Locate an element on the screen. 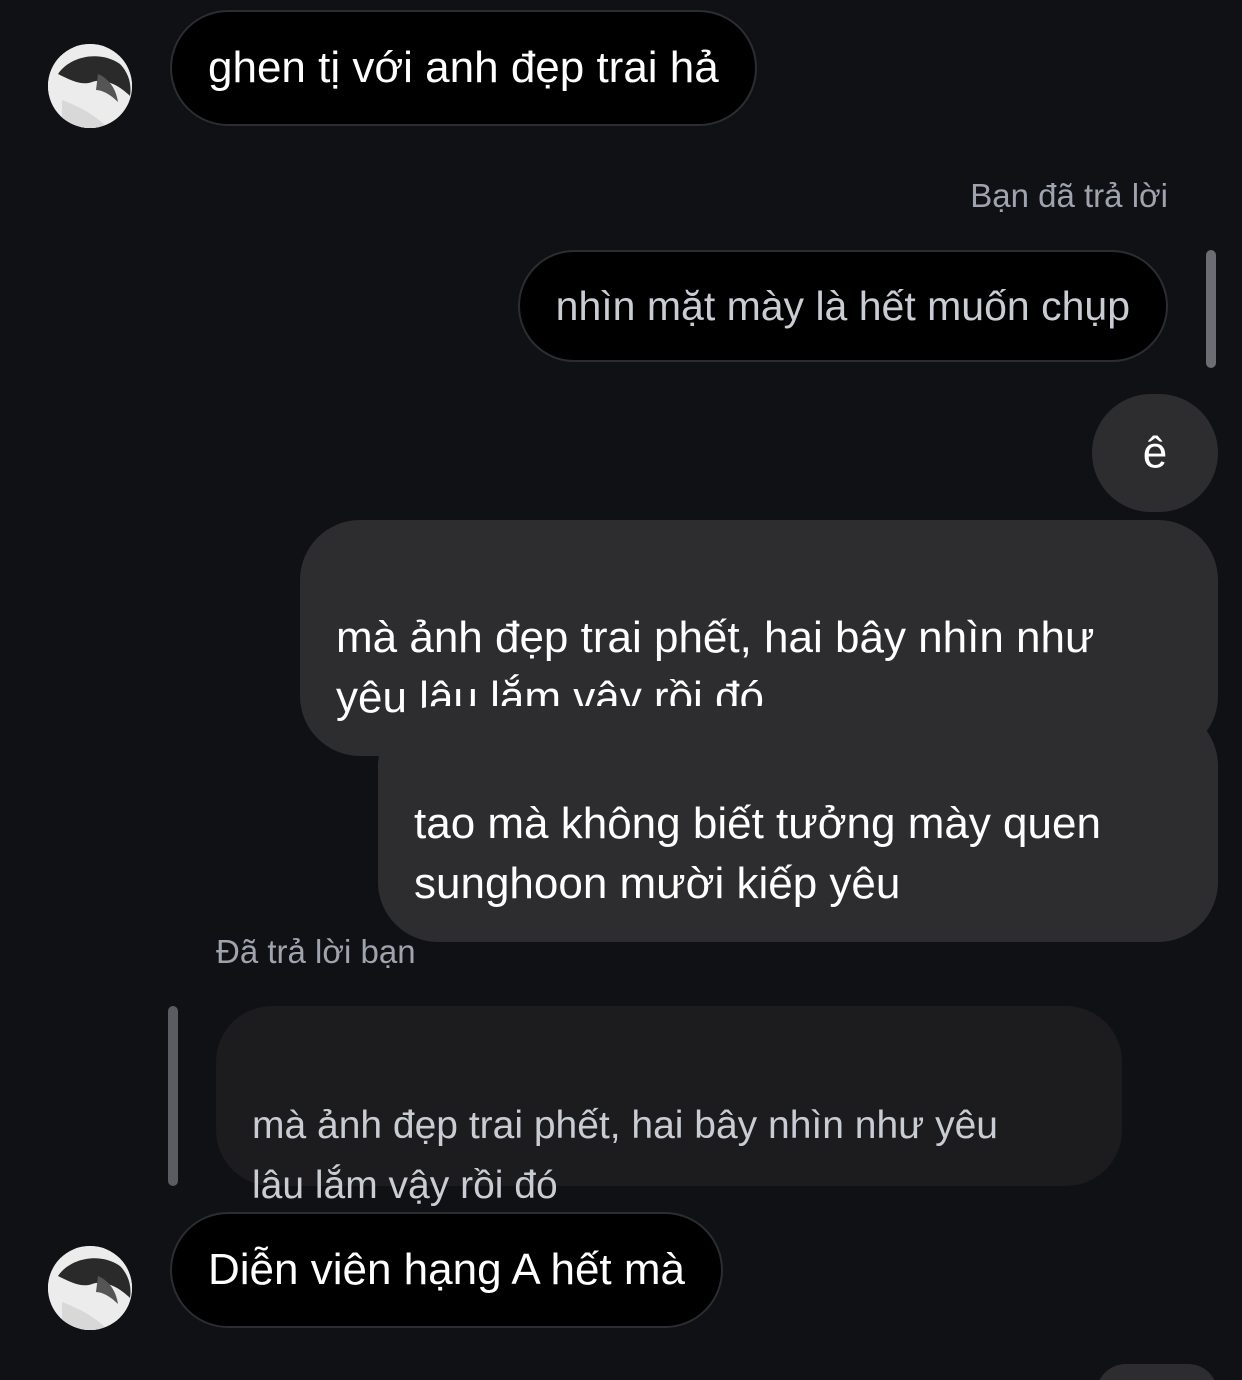 The height and width of the screenshot is (1380, 1242). message-text: Diễn viên hạng A hết mà is located at coordinates (446, 1269).